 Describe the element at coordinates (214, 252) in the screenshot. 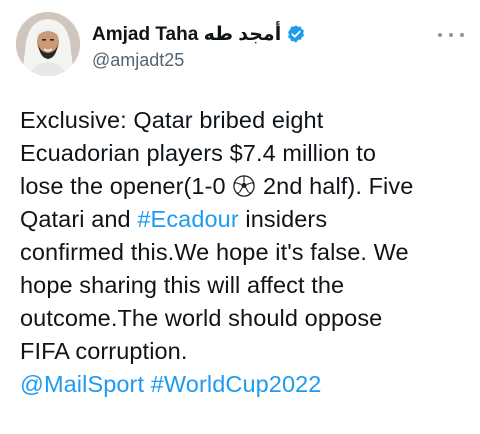

I see `tweet-line: confirmed this.We hope it's false. We` at that location.